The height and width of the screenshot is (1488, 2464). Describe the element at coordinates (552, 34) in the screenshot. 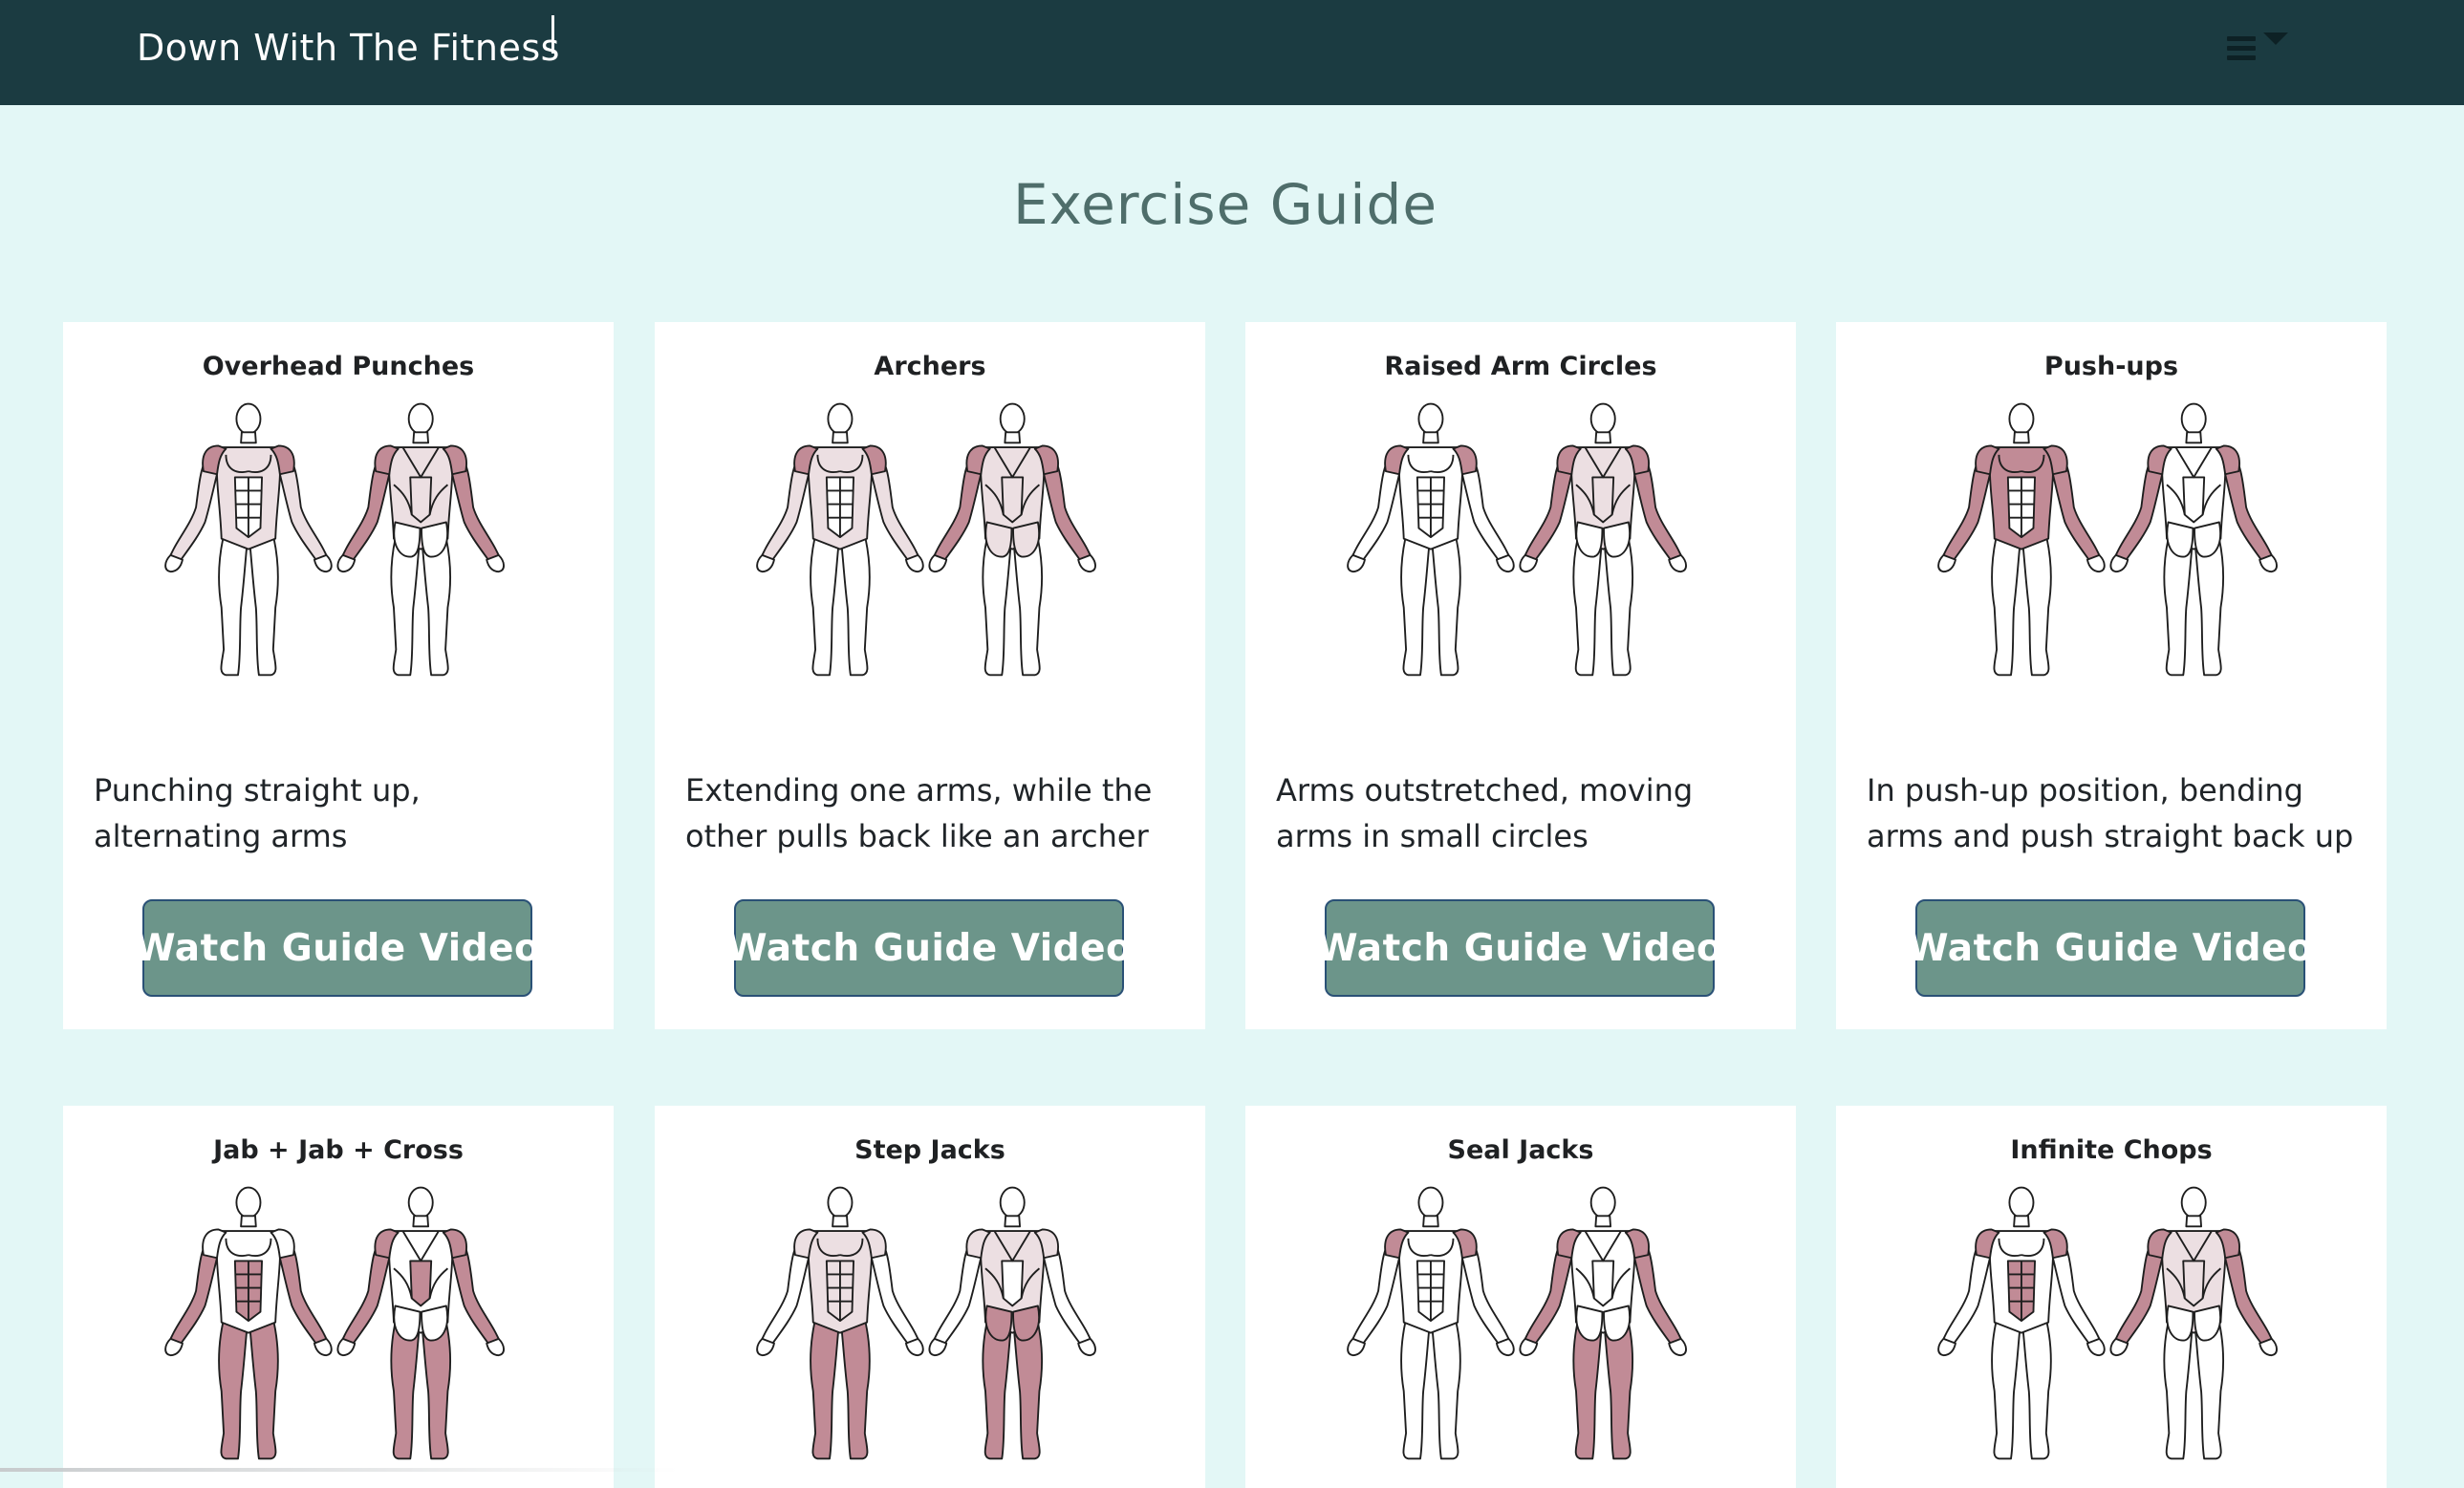

I see `brand-divider` at that location.